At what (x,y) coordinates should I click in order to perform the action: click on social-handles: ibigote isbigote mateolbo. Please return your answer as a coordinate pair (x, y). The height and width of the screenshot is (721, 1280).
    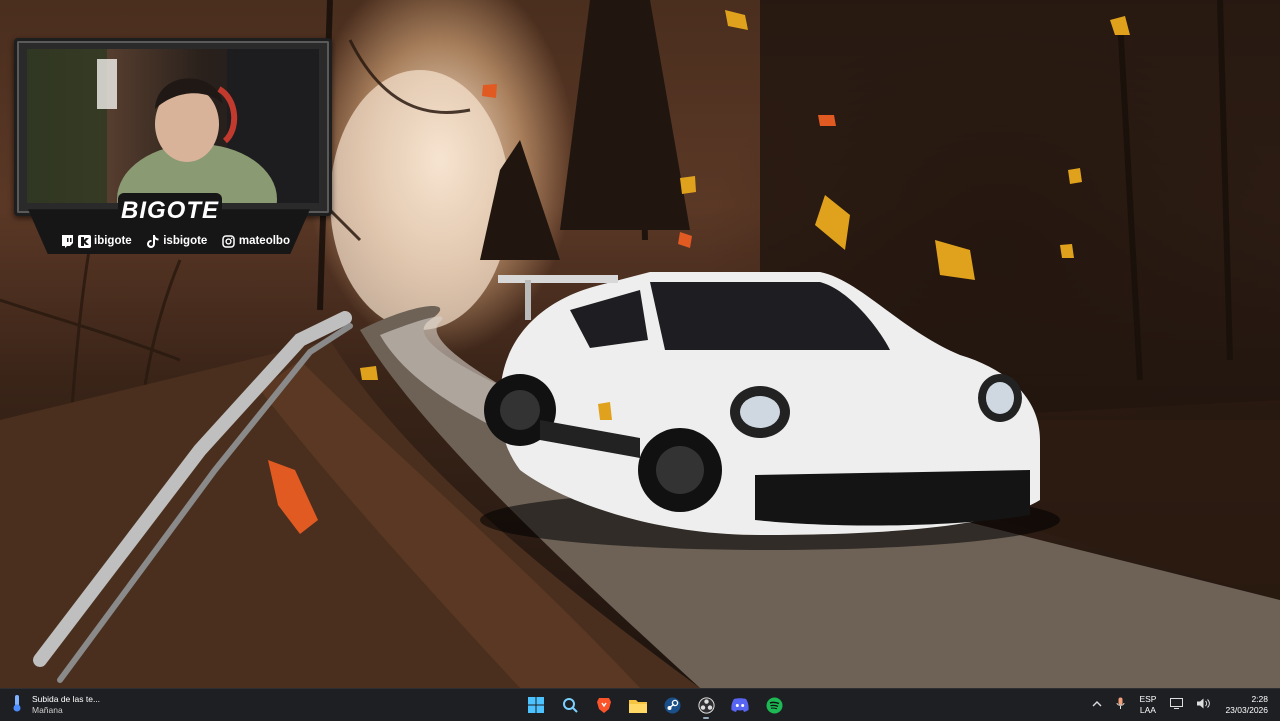
    Looking at the image, I should click on (175, 241).